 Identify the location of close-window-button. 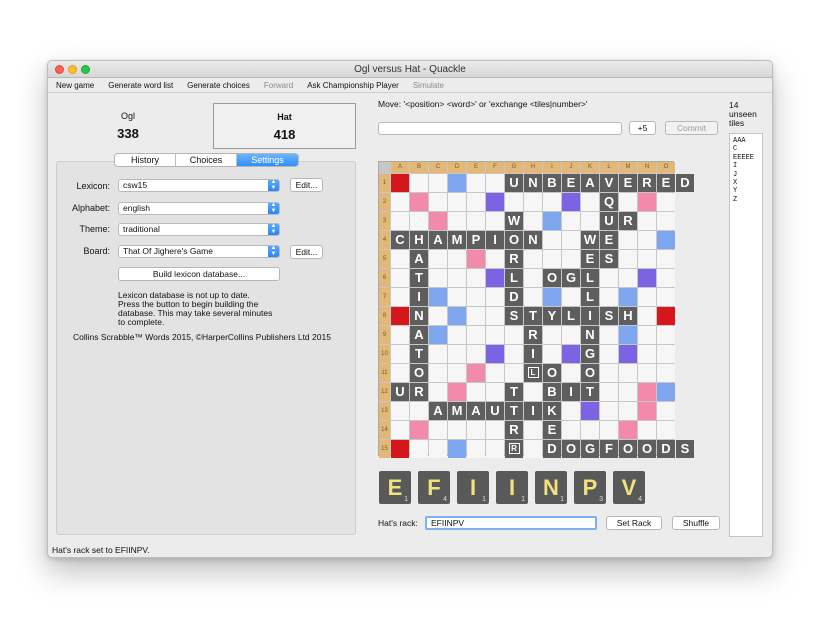
(59, 69).